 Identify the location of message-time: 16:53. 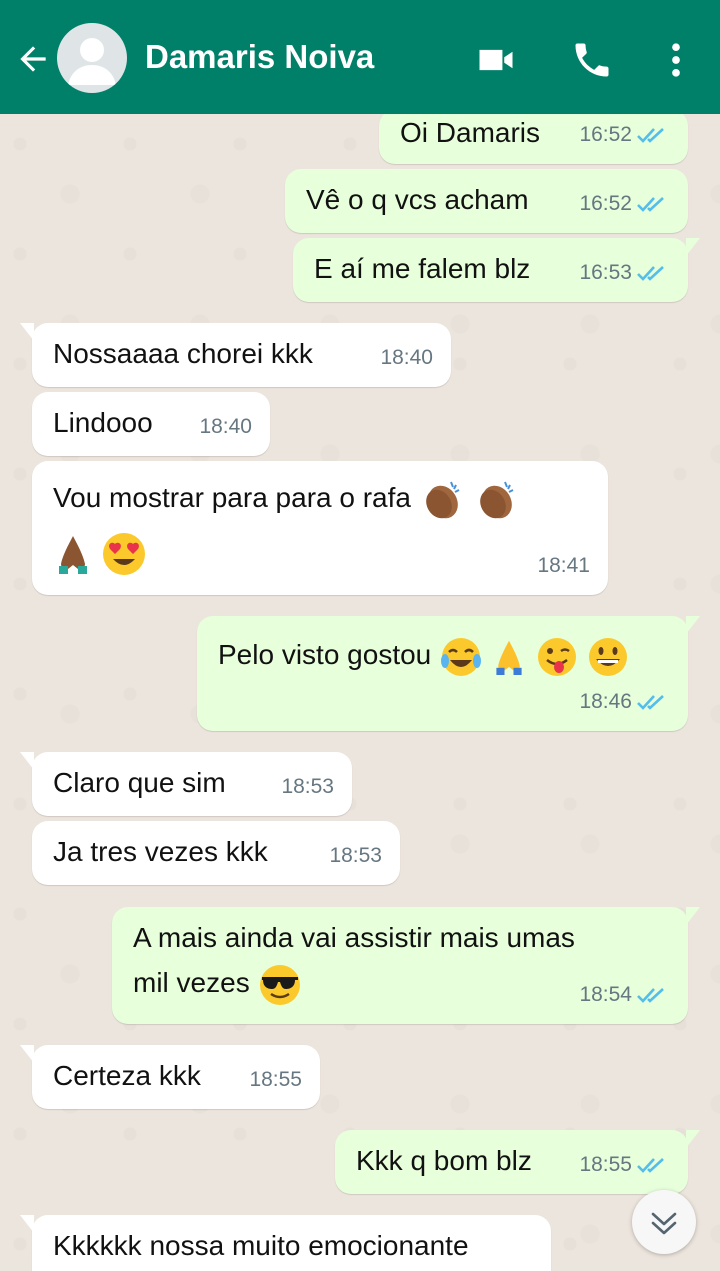
(605, 272).